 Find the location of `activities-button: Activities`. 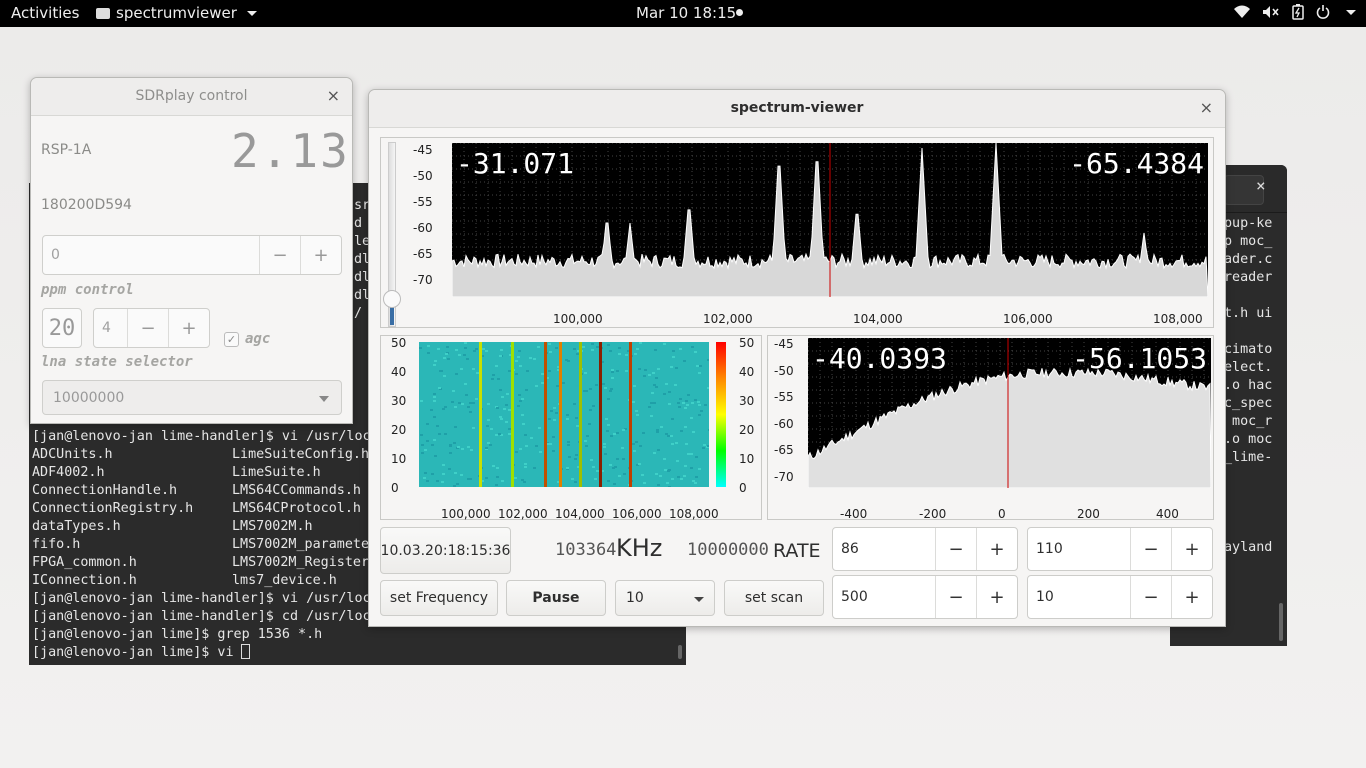

activities-button: Activities is located at coordinates (45, 13).